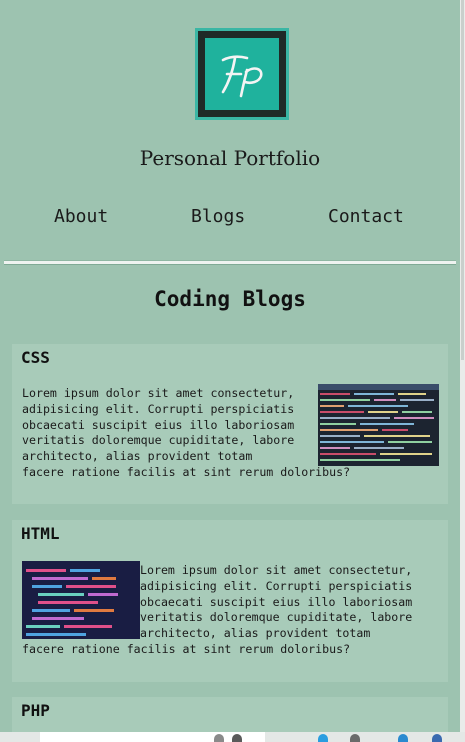 Image resolution: width=465 pixels, height=742 pixels. I want to click on logo, so click(242, 74).